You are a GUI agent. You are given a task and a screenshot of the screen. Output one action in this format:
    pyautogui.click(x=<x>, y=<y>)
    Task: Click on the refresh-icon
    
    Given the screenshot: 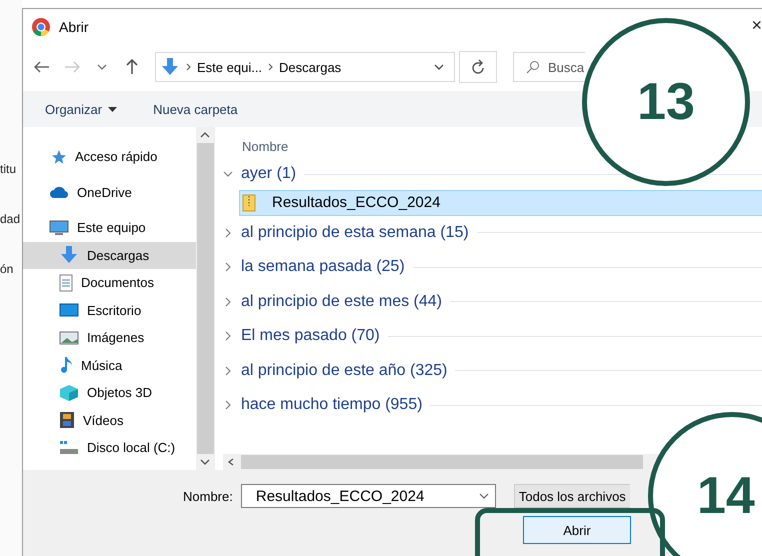 What is the action you would take?
    pyautogui.click(x=478, y=67)
    